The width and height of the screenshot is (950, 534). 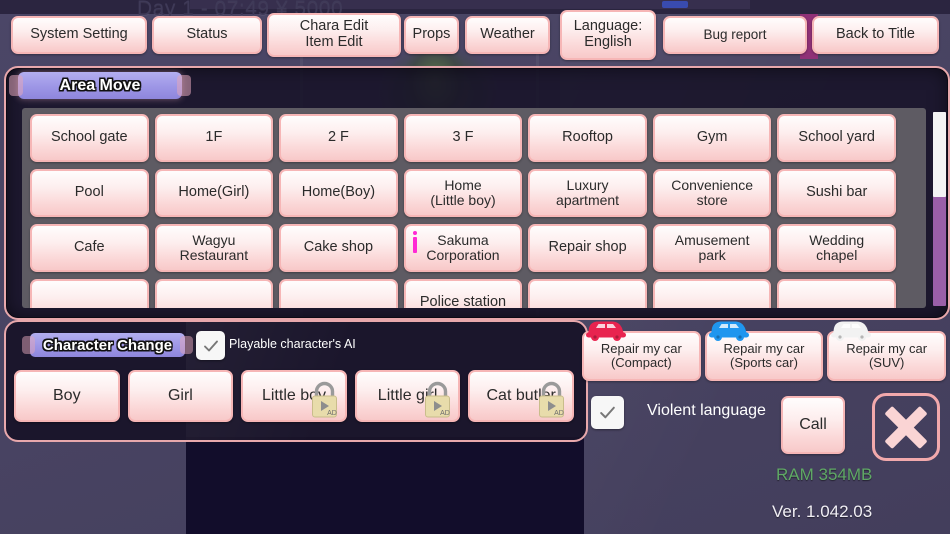 I want to click on status-button: Status, so click(x=207, y=35).